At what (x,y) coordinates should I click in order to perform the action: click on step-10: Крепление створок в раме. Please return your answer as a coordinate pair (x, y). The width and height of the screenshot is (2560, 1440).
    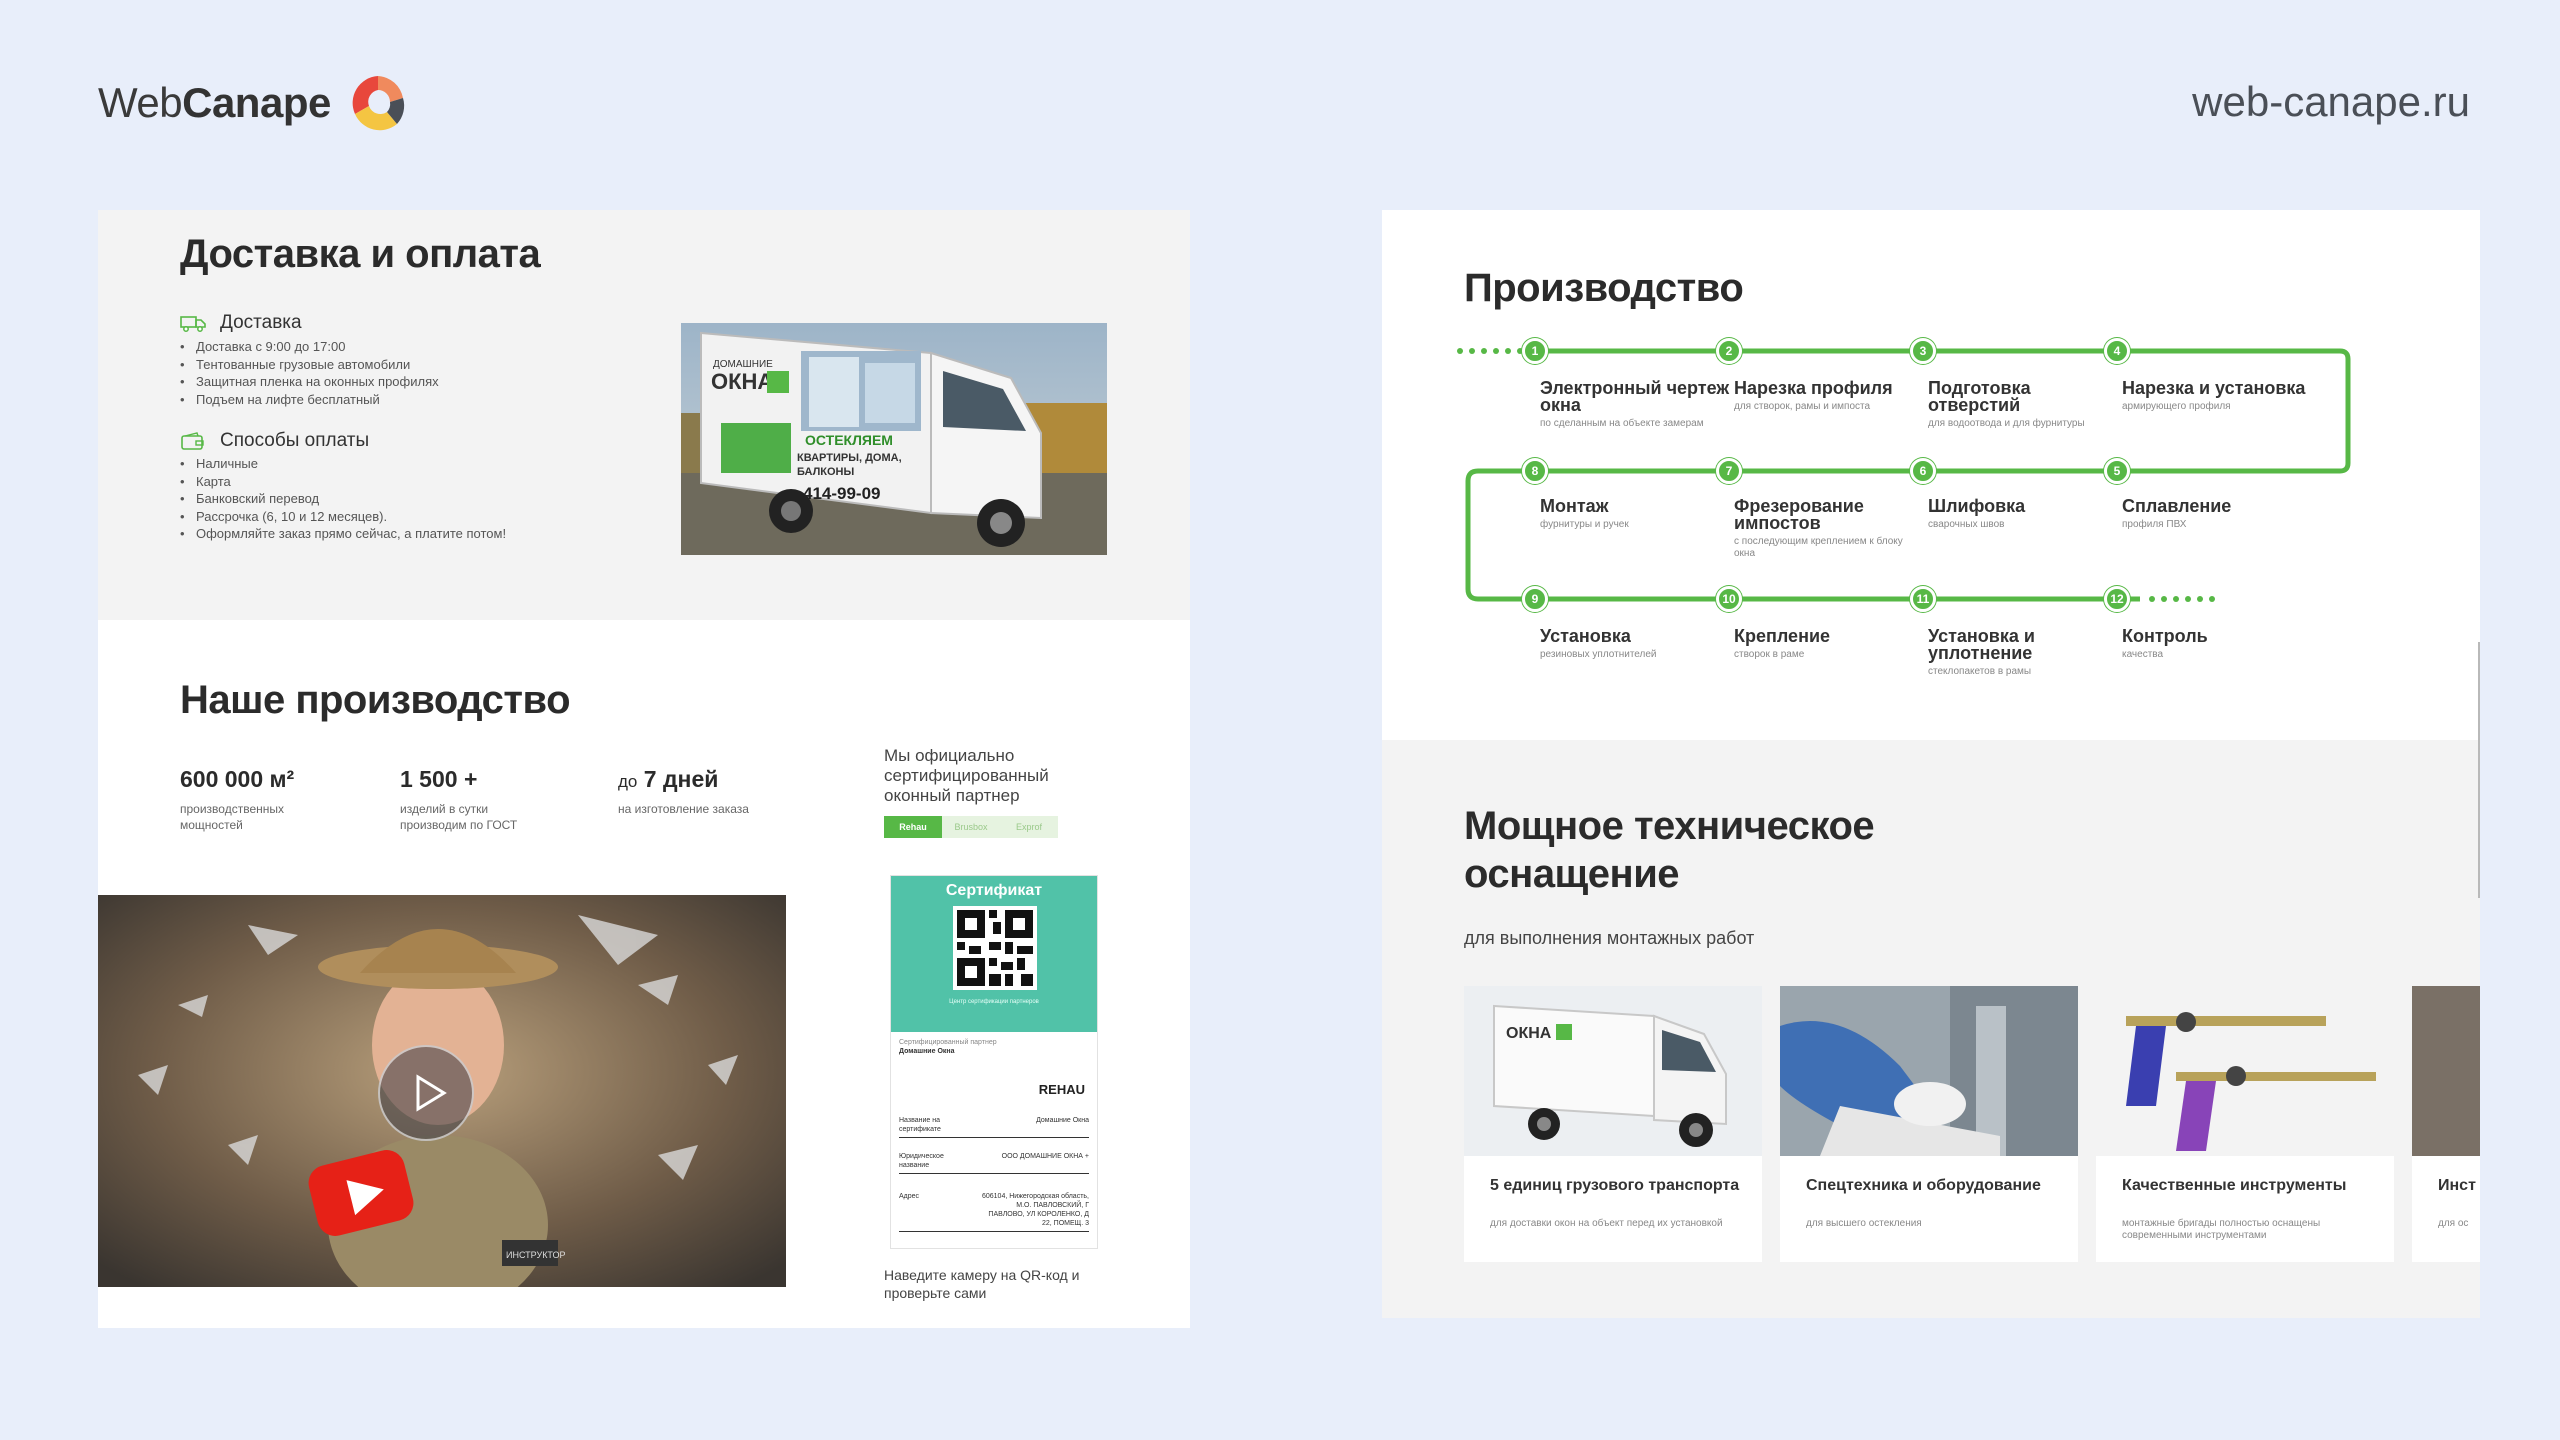
    Looking at the image, I should click on (1782, 643).